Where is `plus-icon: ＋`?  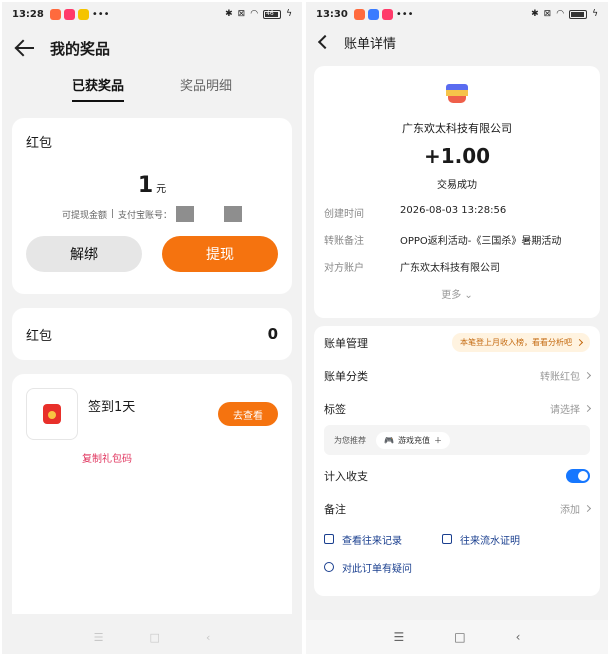
plus-icon: ＋ is located at coordinates (437, 440).